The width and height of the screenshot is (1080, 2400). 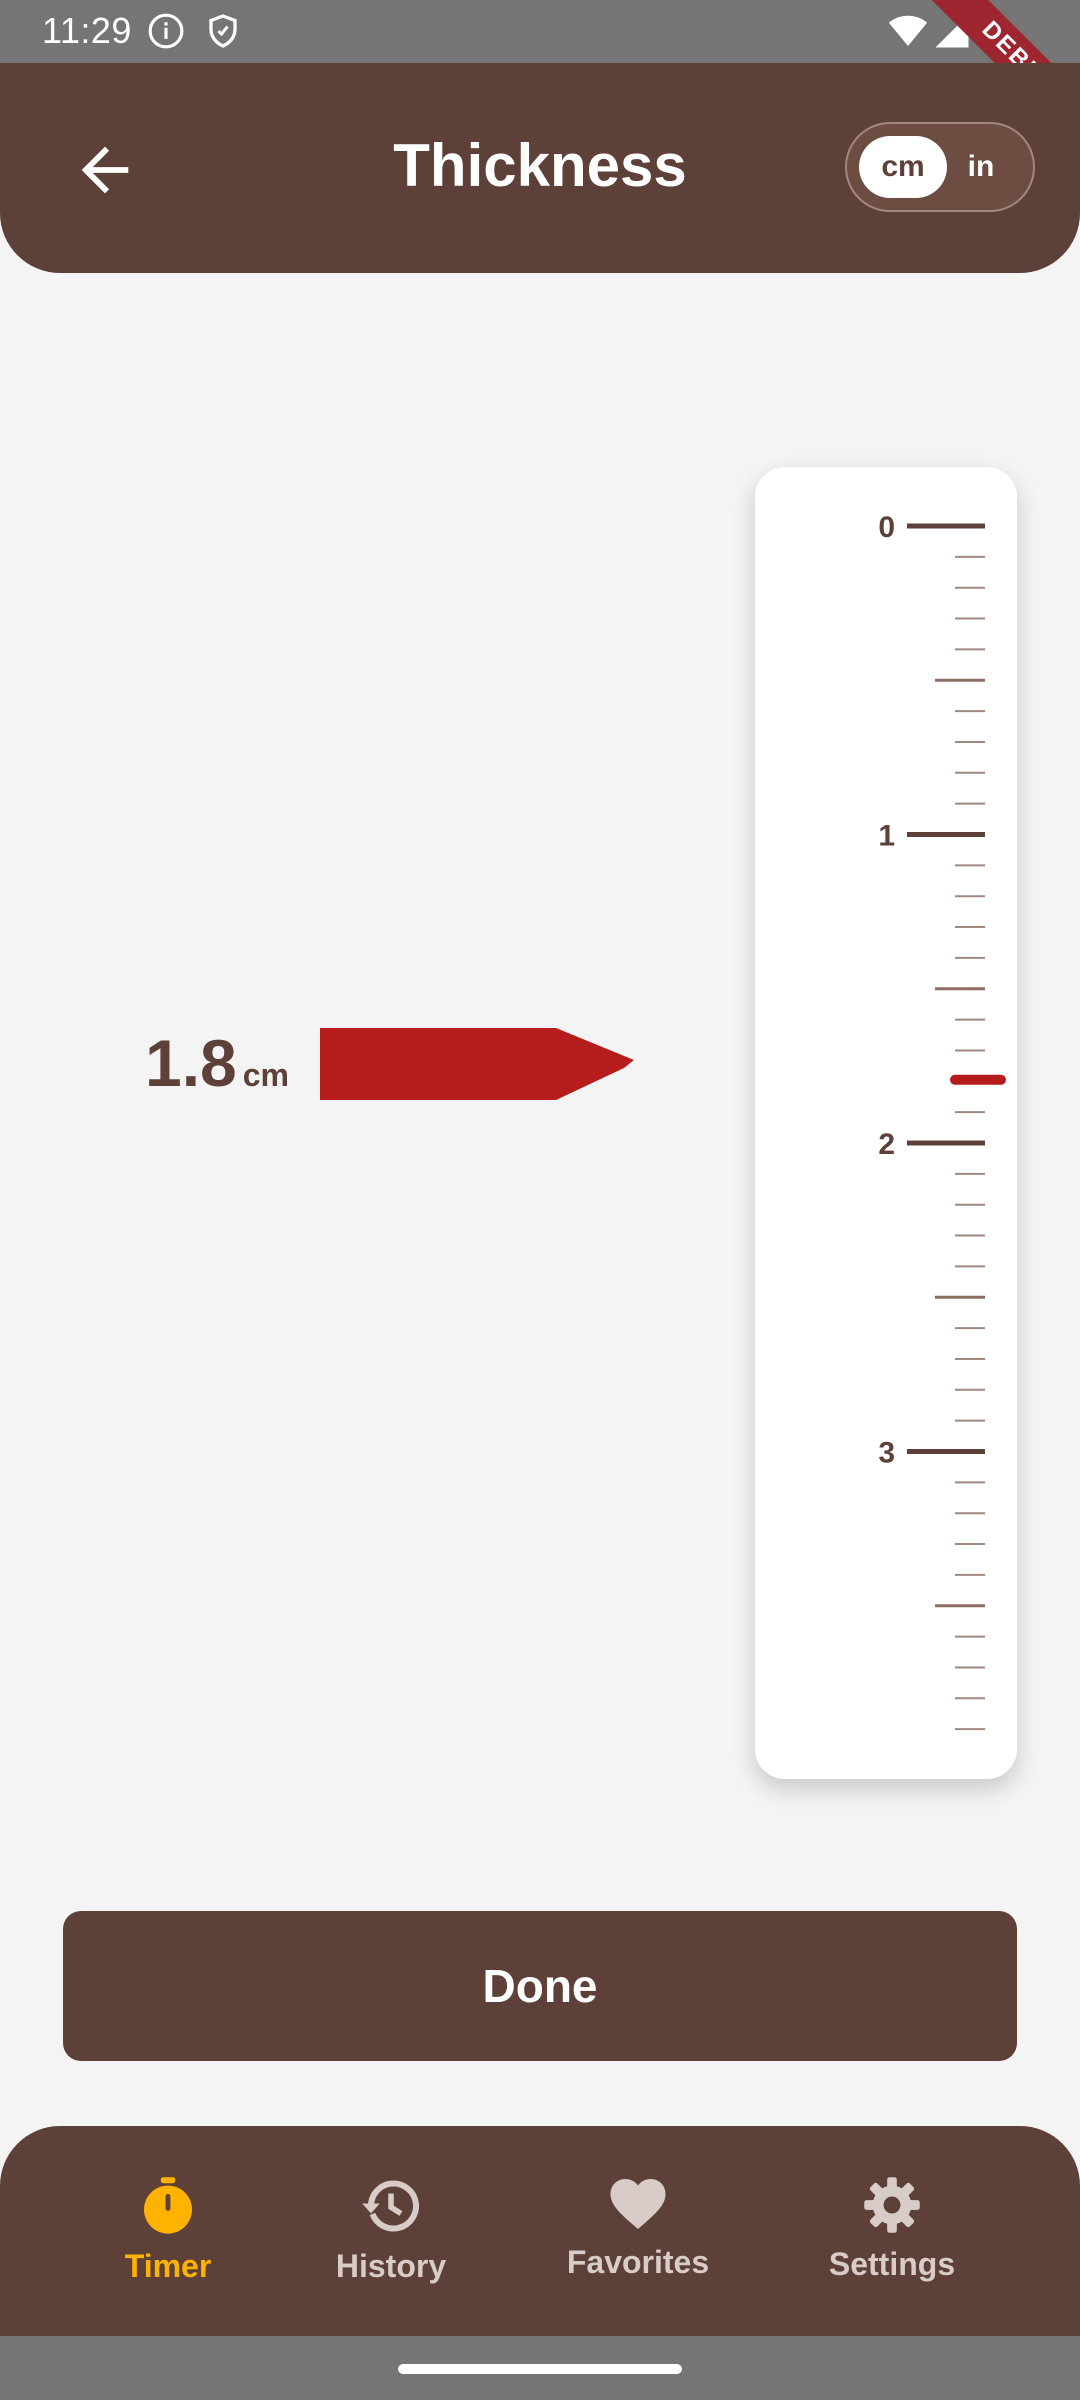 I want to click on nav-label-favorites: Favorites, so click(x=638, y=2262).